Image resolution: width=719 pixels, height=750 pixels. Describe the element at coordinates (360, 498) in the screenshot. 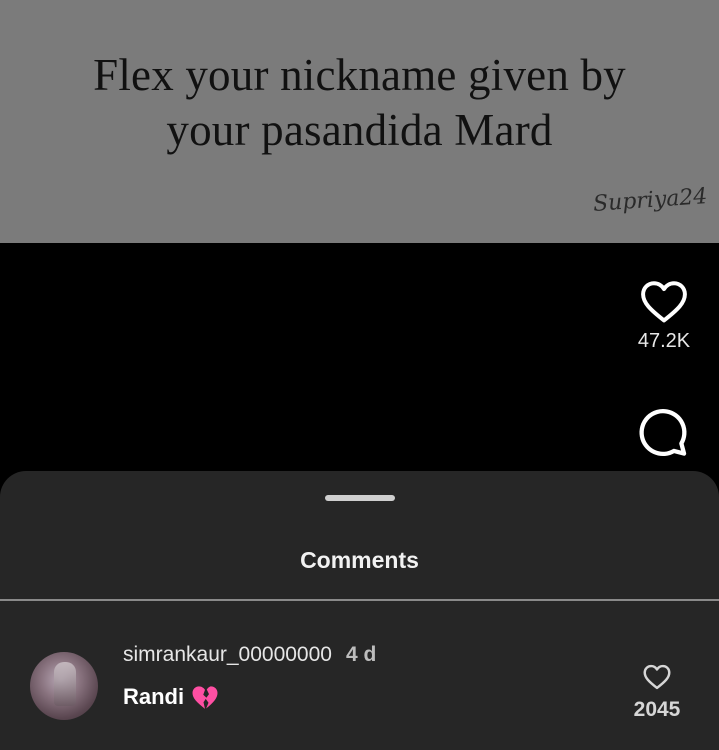

I see `drag-handle` at that location.